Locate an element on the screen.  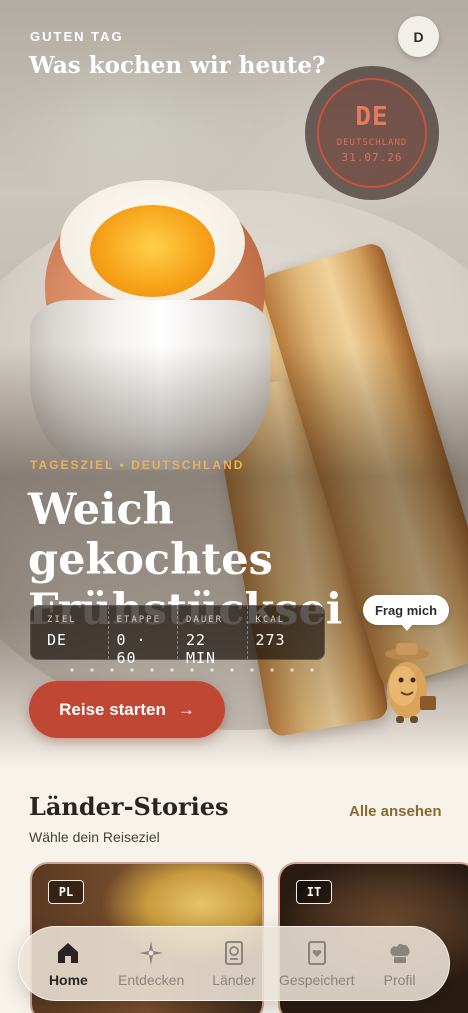
potato-mascot-icon is located at coordinates (407, 683).